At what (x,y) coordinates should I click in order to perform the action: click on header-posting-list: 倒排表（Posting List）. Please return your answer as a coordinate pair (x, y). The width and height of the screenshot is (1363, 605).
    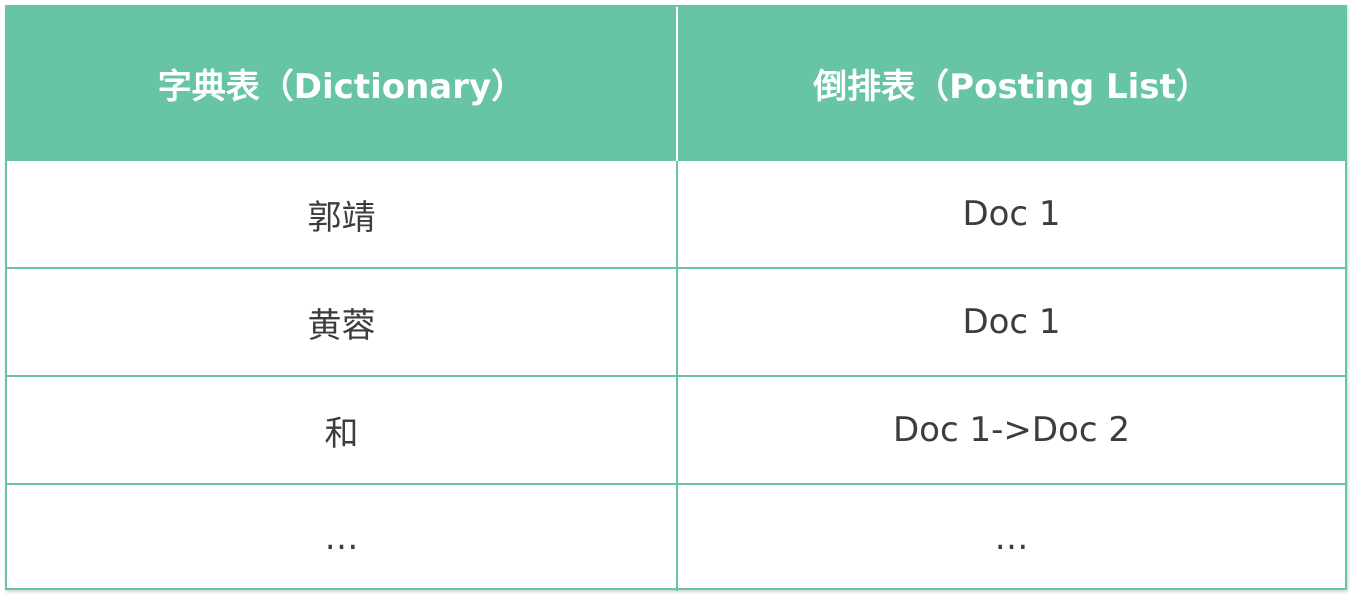
    Looking at the image, I should click on (1010, 83).